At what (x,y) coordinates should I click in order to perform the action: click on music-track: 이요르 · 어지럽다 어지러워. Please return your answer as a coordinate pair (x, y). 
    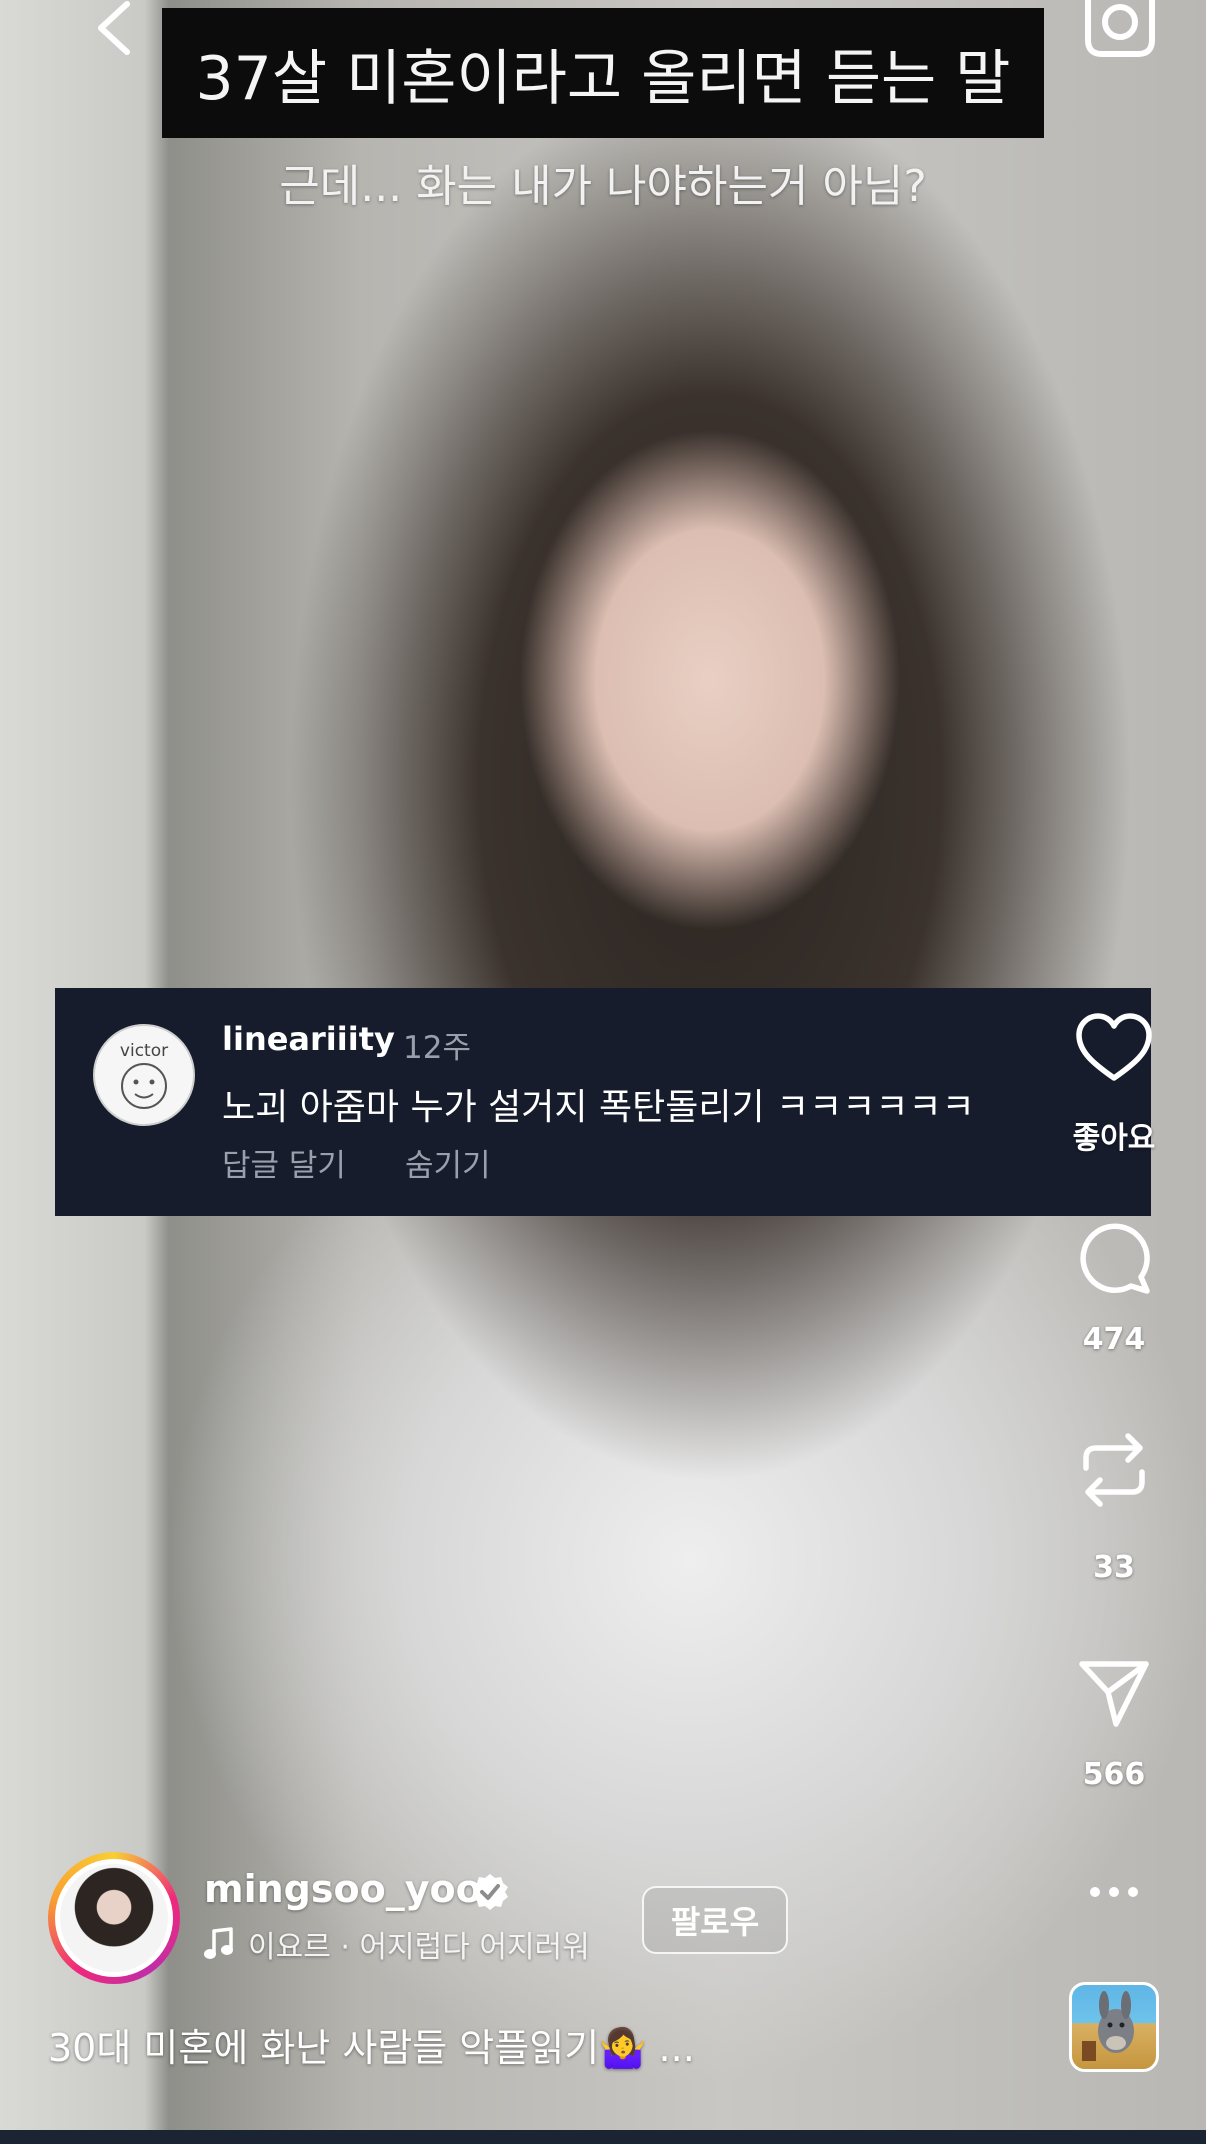
    Looking at the image, I should click on (397, 1944).